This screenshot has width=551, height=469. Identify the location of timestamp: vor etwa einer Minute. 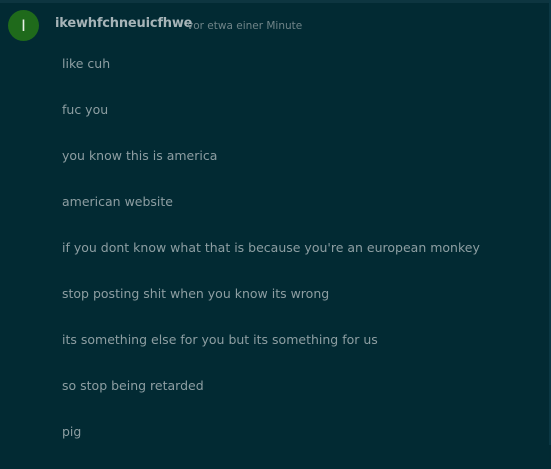
(245, 26).